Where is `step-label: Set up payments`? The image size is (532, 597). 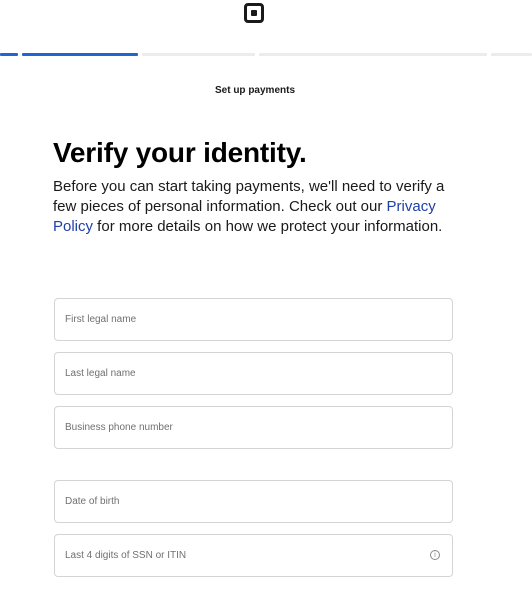
step-label: Set up payments is located at coordinates (255, 90).